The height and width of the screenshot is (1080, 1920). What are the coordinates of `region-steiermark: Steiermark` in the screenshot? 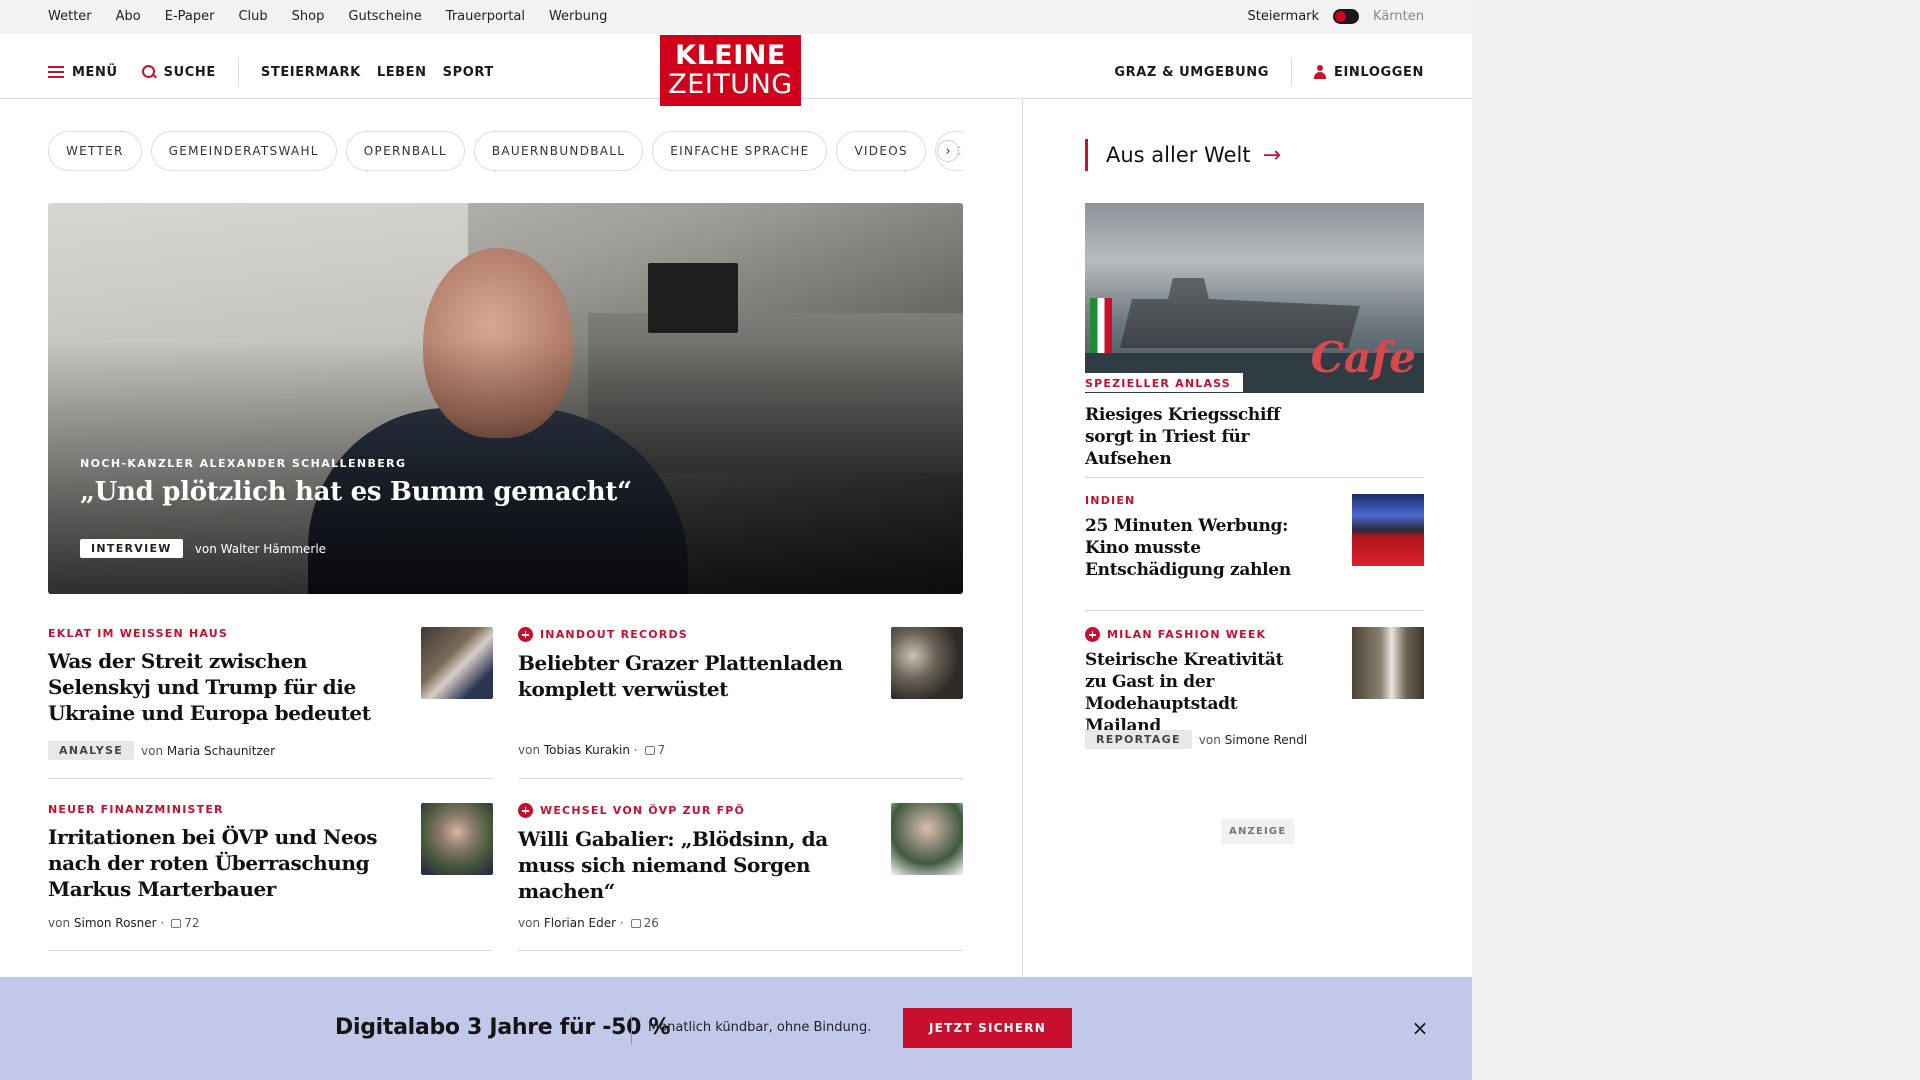 It's located at (1283, 16).